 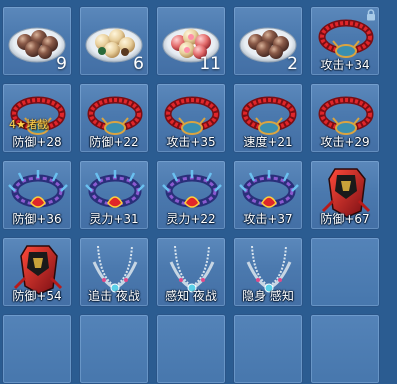 I want to click on item-stat-label: 灵力+22, so click(x=191, y=219).